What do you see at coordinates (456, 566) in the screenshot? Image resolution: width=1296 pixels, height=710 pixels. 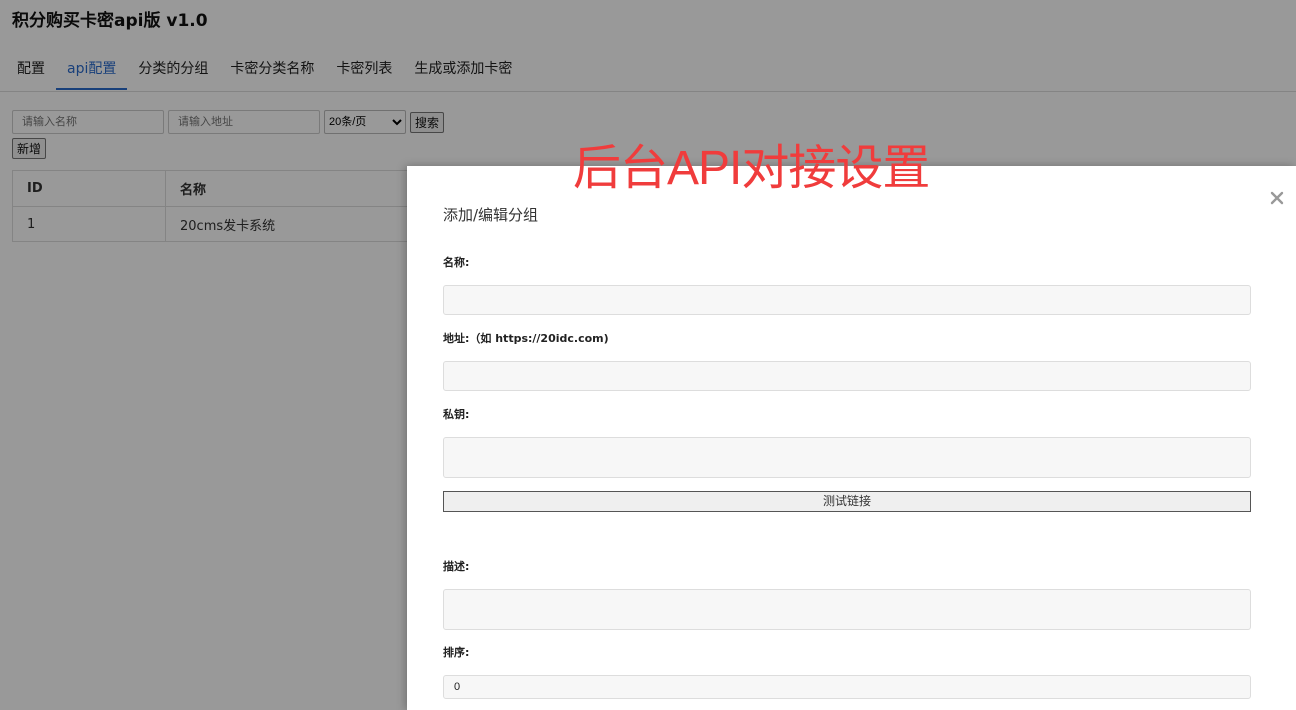 I see `description-label: 描述:` at bounding box center [456, 566].